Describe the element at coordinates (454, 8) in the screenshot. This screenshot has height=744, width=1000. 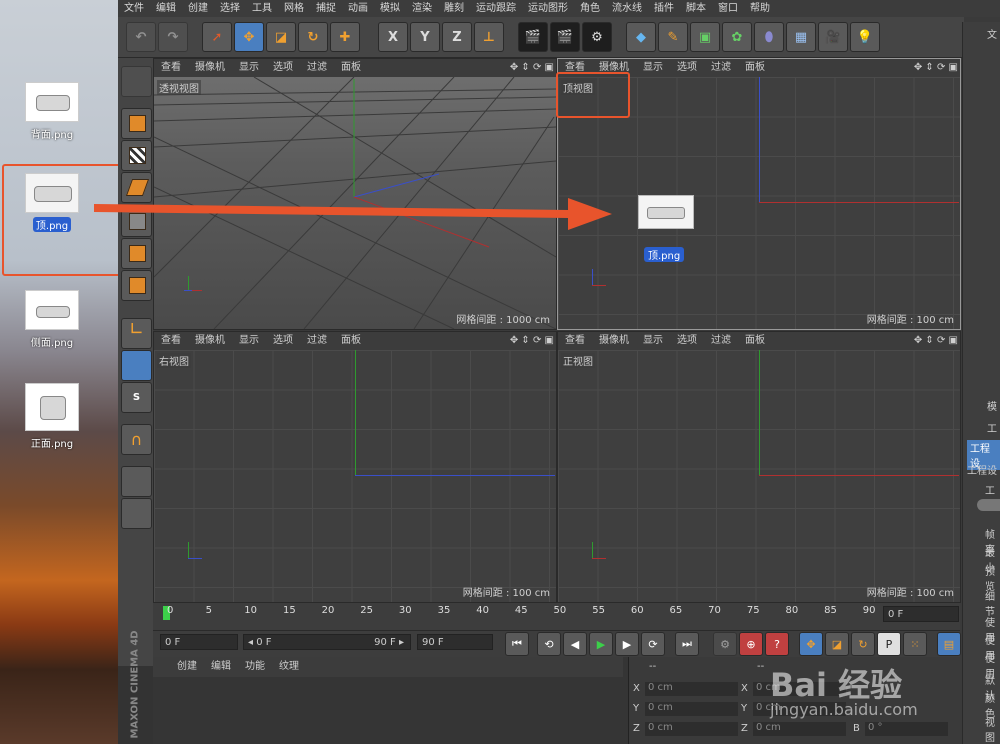
I see `menu-sculpt: 雕刻` at that location.